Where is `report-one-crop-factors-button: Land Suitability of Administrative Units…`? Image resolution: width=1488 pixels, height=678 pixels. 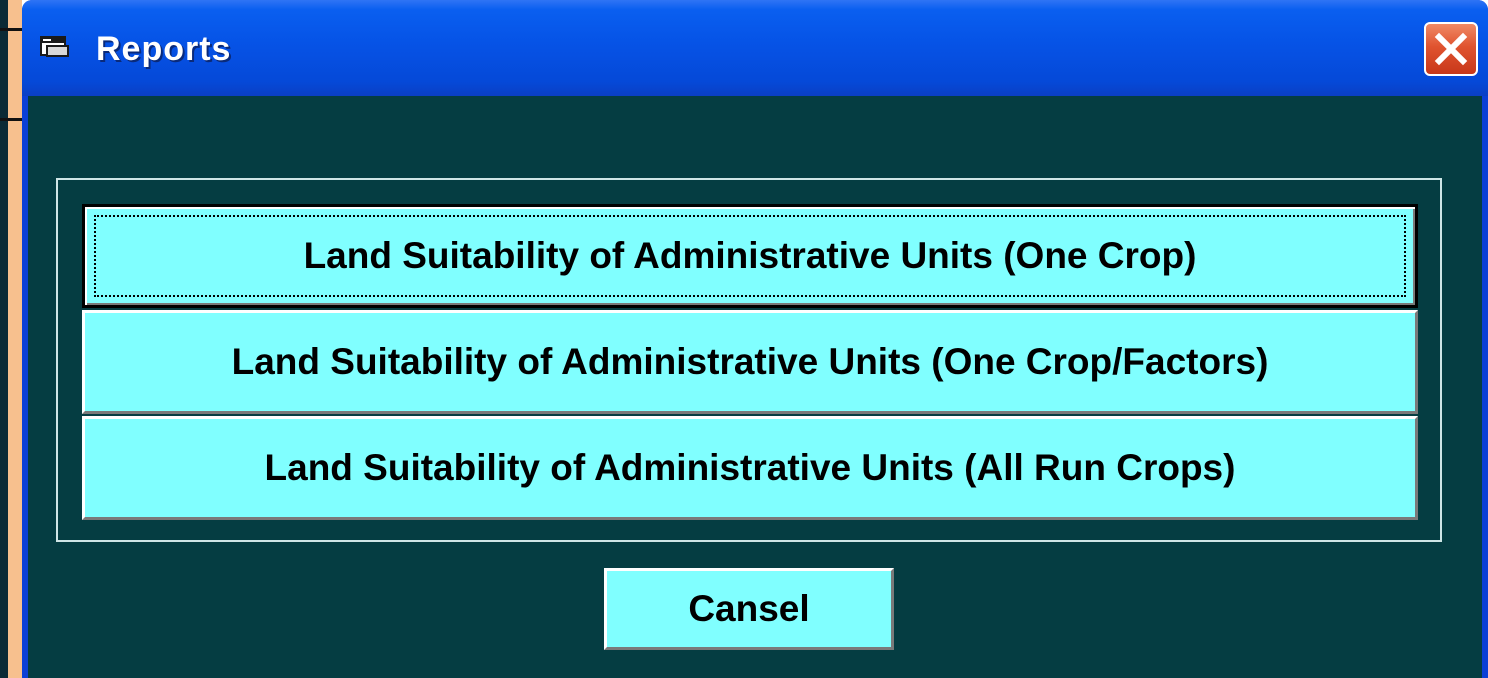
report-one-crop-factors-button: Land Suitability of Administrative Units… is located at coordinates (750, 362).